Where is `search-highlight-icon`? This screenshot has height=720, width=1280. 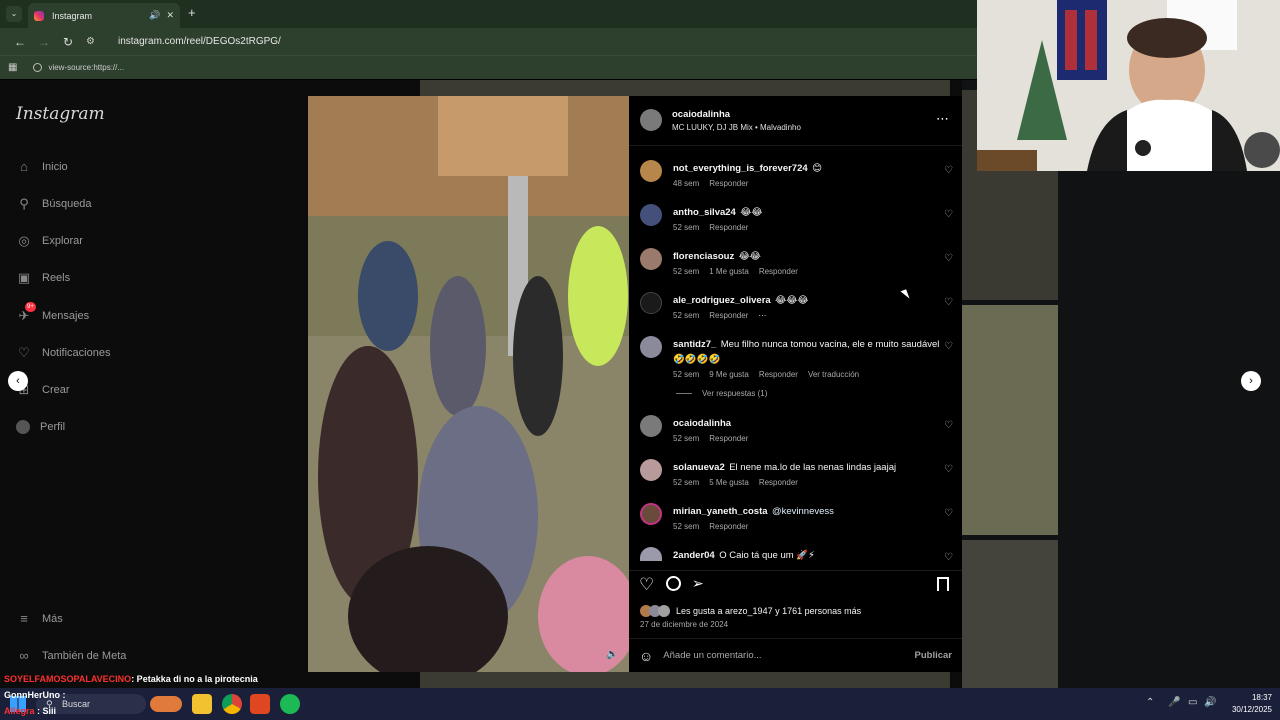
search-highlight-icon is located at coordinates (166, 704).